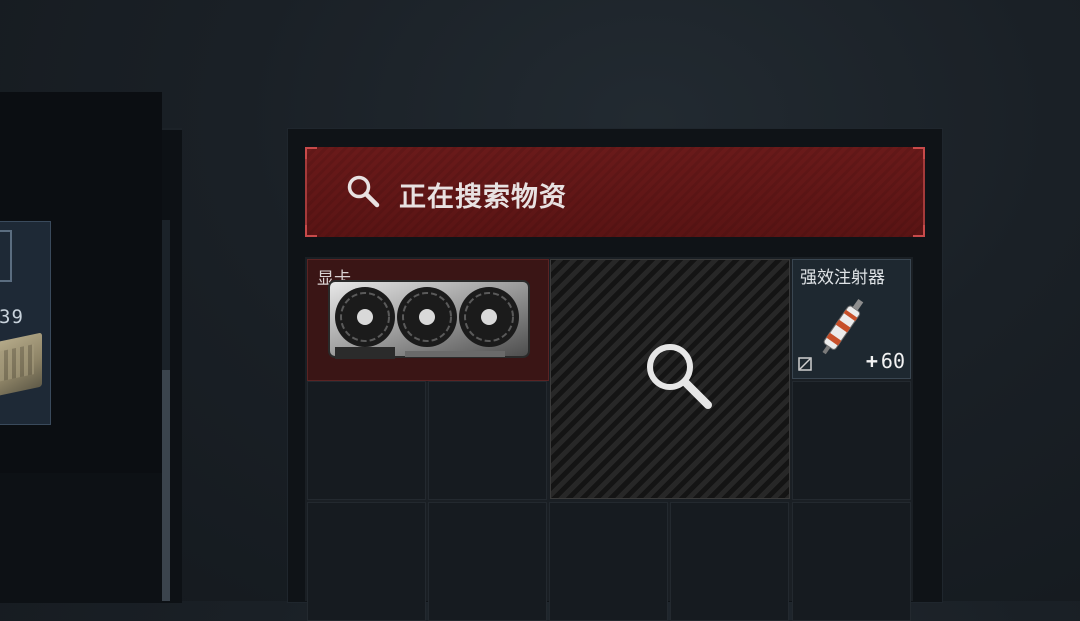 This screenshot has width=1080, height=621. What do you see at coordinates (363, 191) in the screenshot?
I see `search-icon` at bounding box center [363, 191].